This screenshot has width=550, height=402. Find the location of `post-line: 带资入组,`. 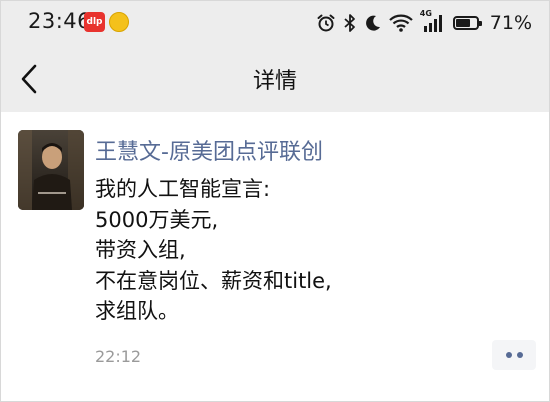

post-line: 带资入组, is located at coordinates (140, 250).